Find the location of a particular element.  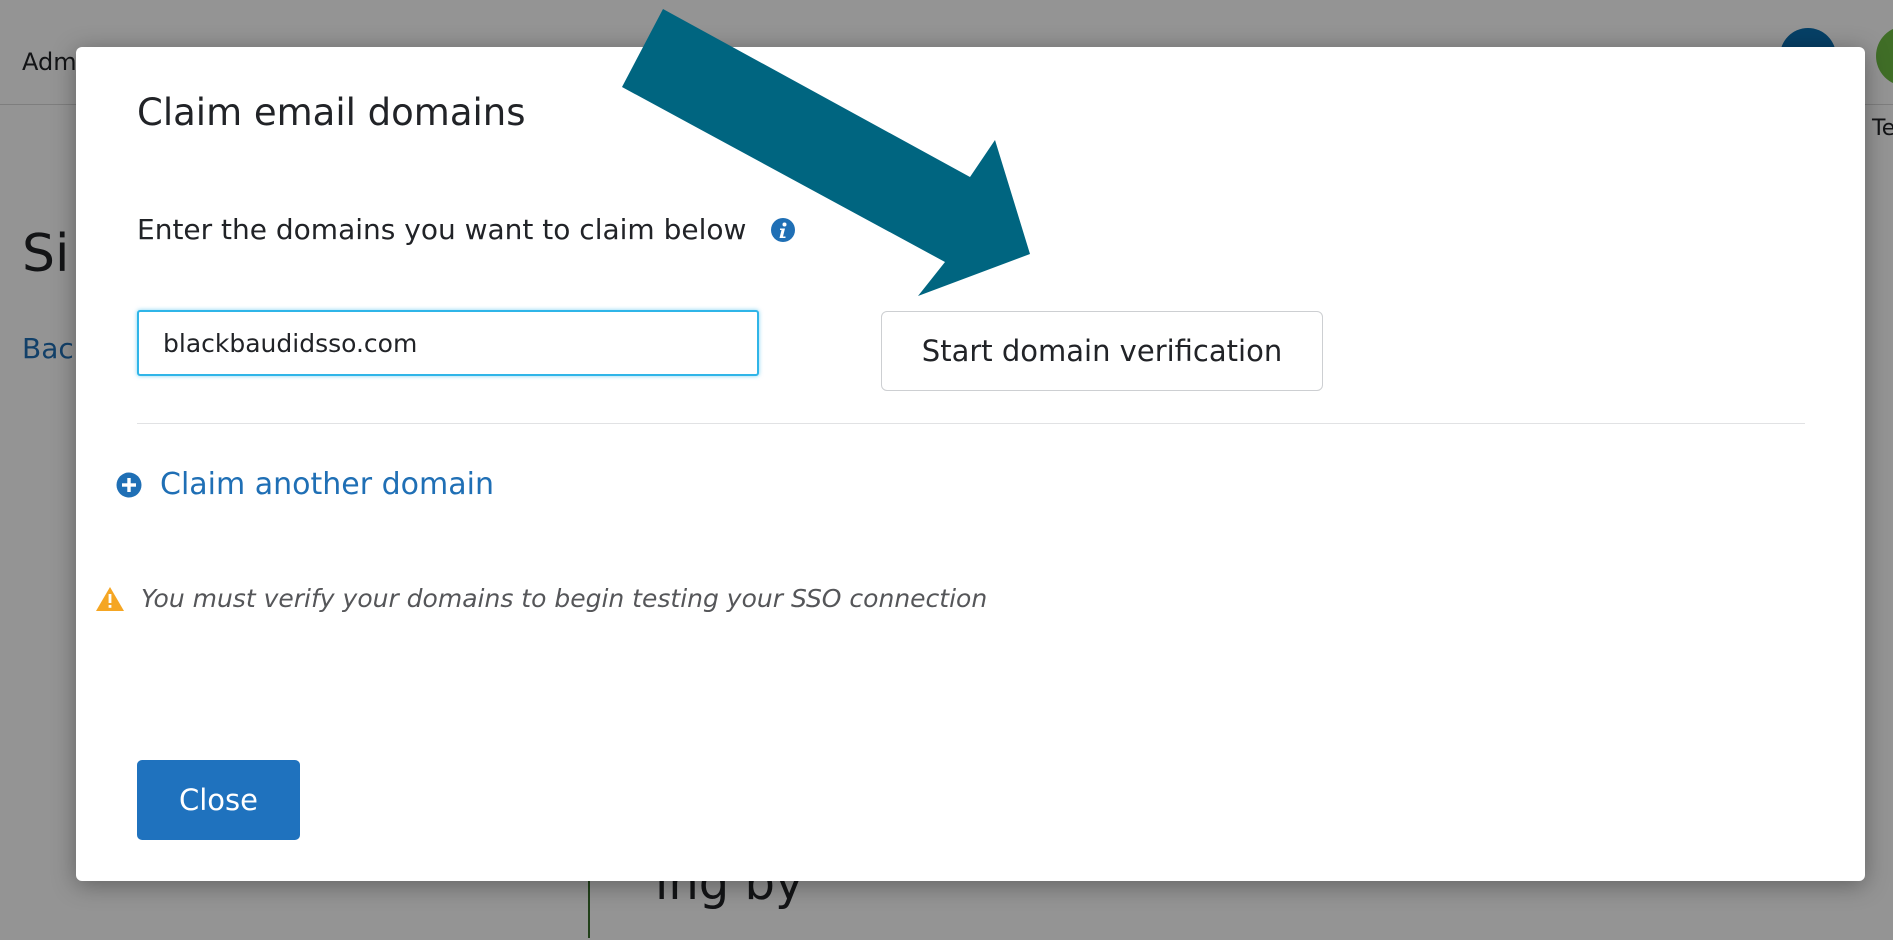

divider is located at coordinates (971, 423).